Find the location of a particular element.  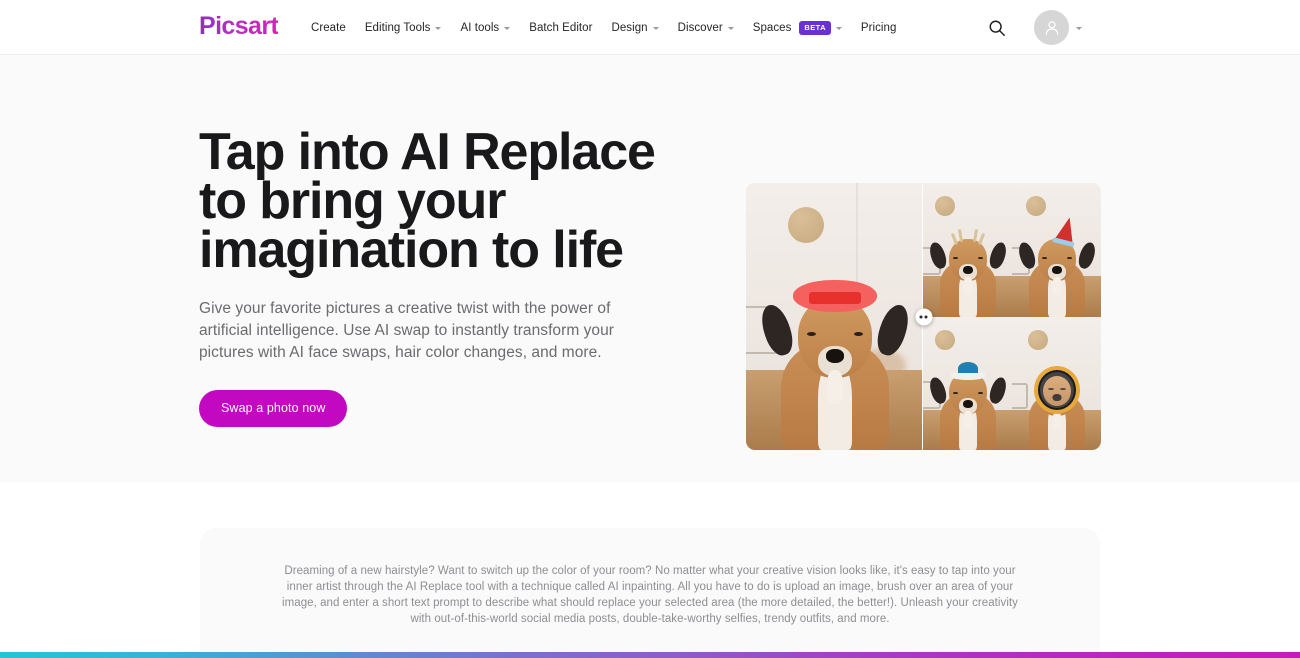

user-avatar-icon is located at coordinates (1051, 27).